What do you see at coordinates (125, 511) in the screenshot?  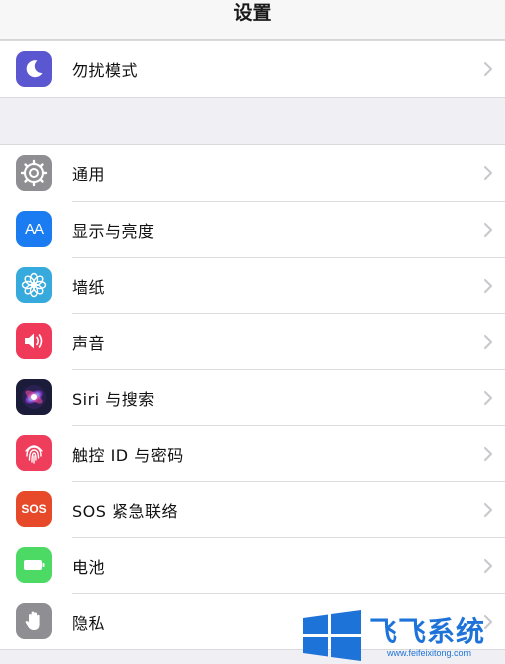 I see `row-label: SOS 紧急联络` at bounding box center [125, 511].